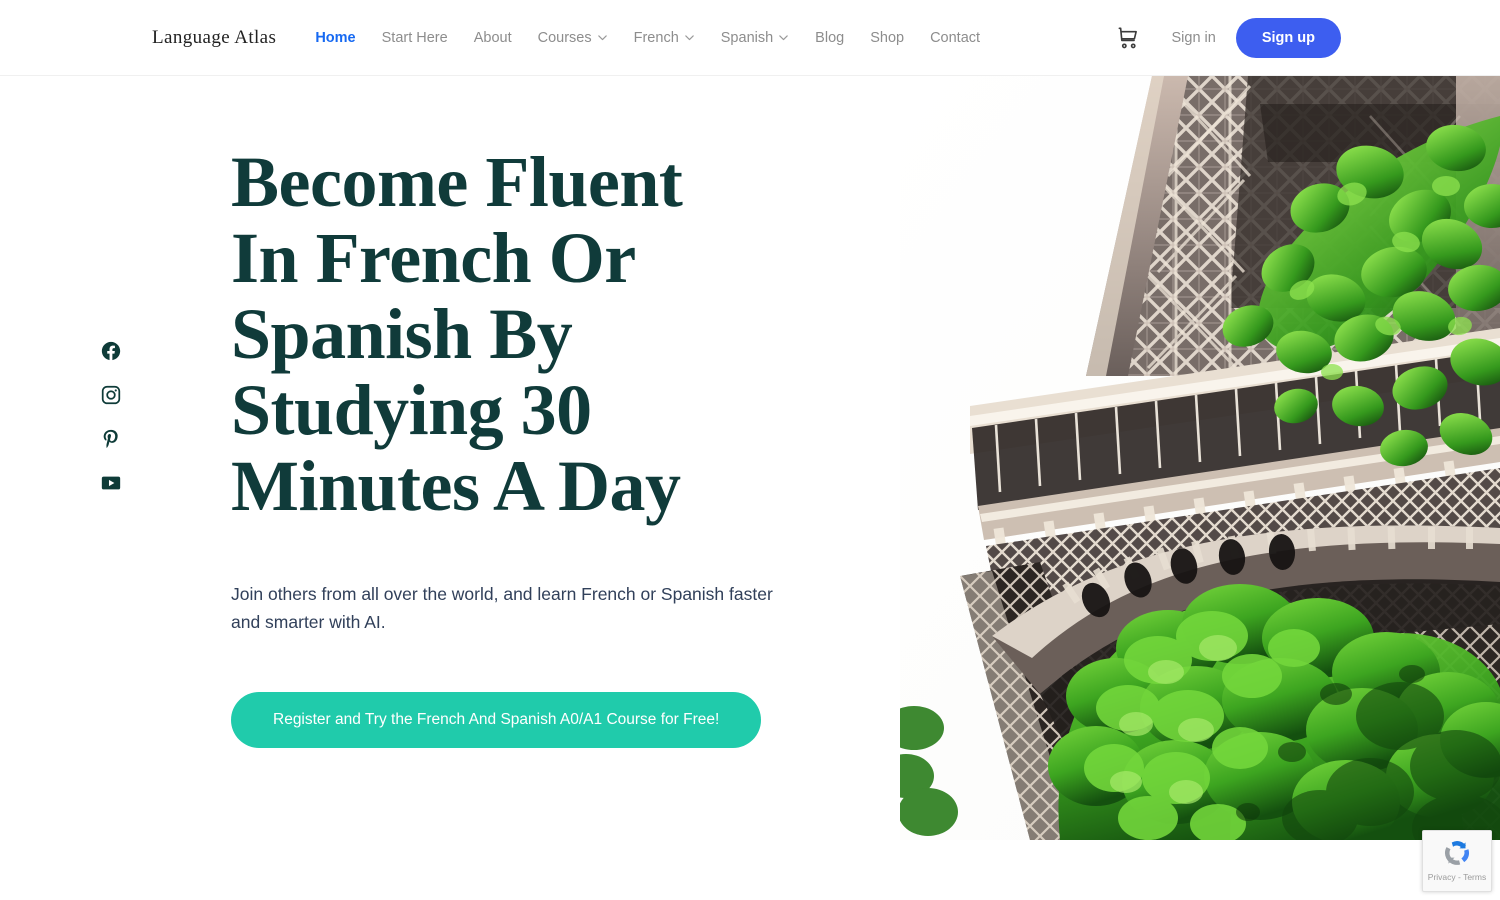 The height and width of the screenshot is (900, 1500). Describe the element at coordinates (1193, 38) in the screenshot. I see `sign-in-link: Sign in` at that location.